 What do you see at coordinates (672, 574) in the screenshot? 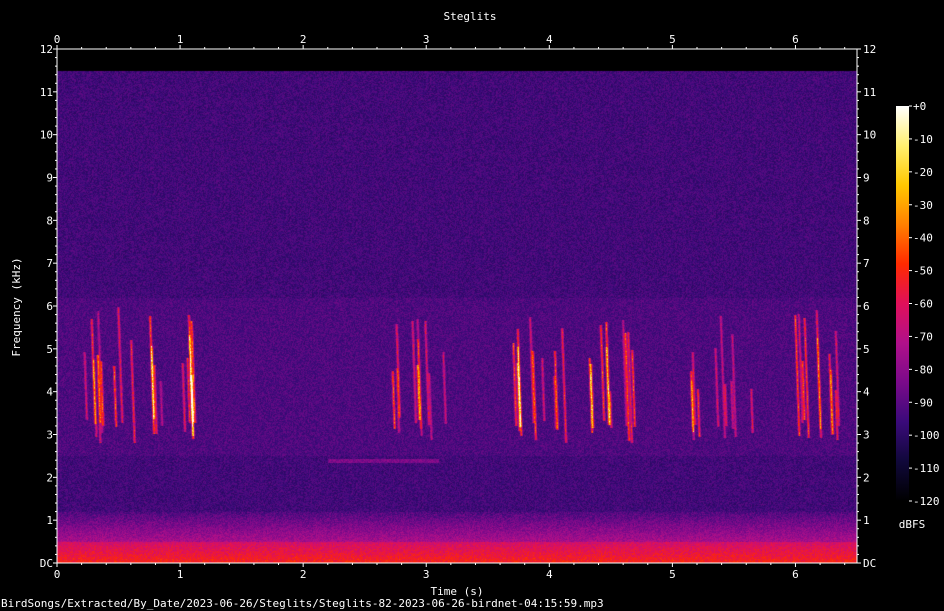
I see `x-tick-label-bottom: 5` at bounding box center [672, 574].